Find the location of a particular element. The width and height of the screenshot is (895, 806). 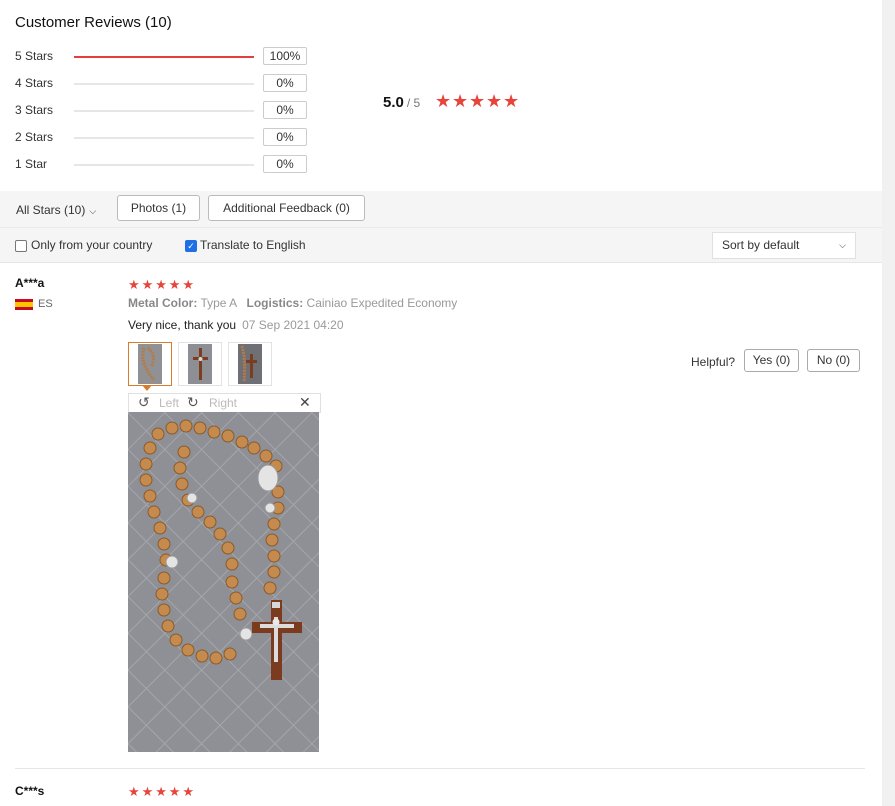

close-icon: ✕ is located at coordinates (305, 402).